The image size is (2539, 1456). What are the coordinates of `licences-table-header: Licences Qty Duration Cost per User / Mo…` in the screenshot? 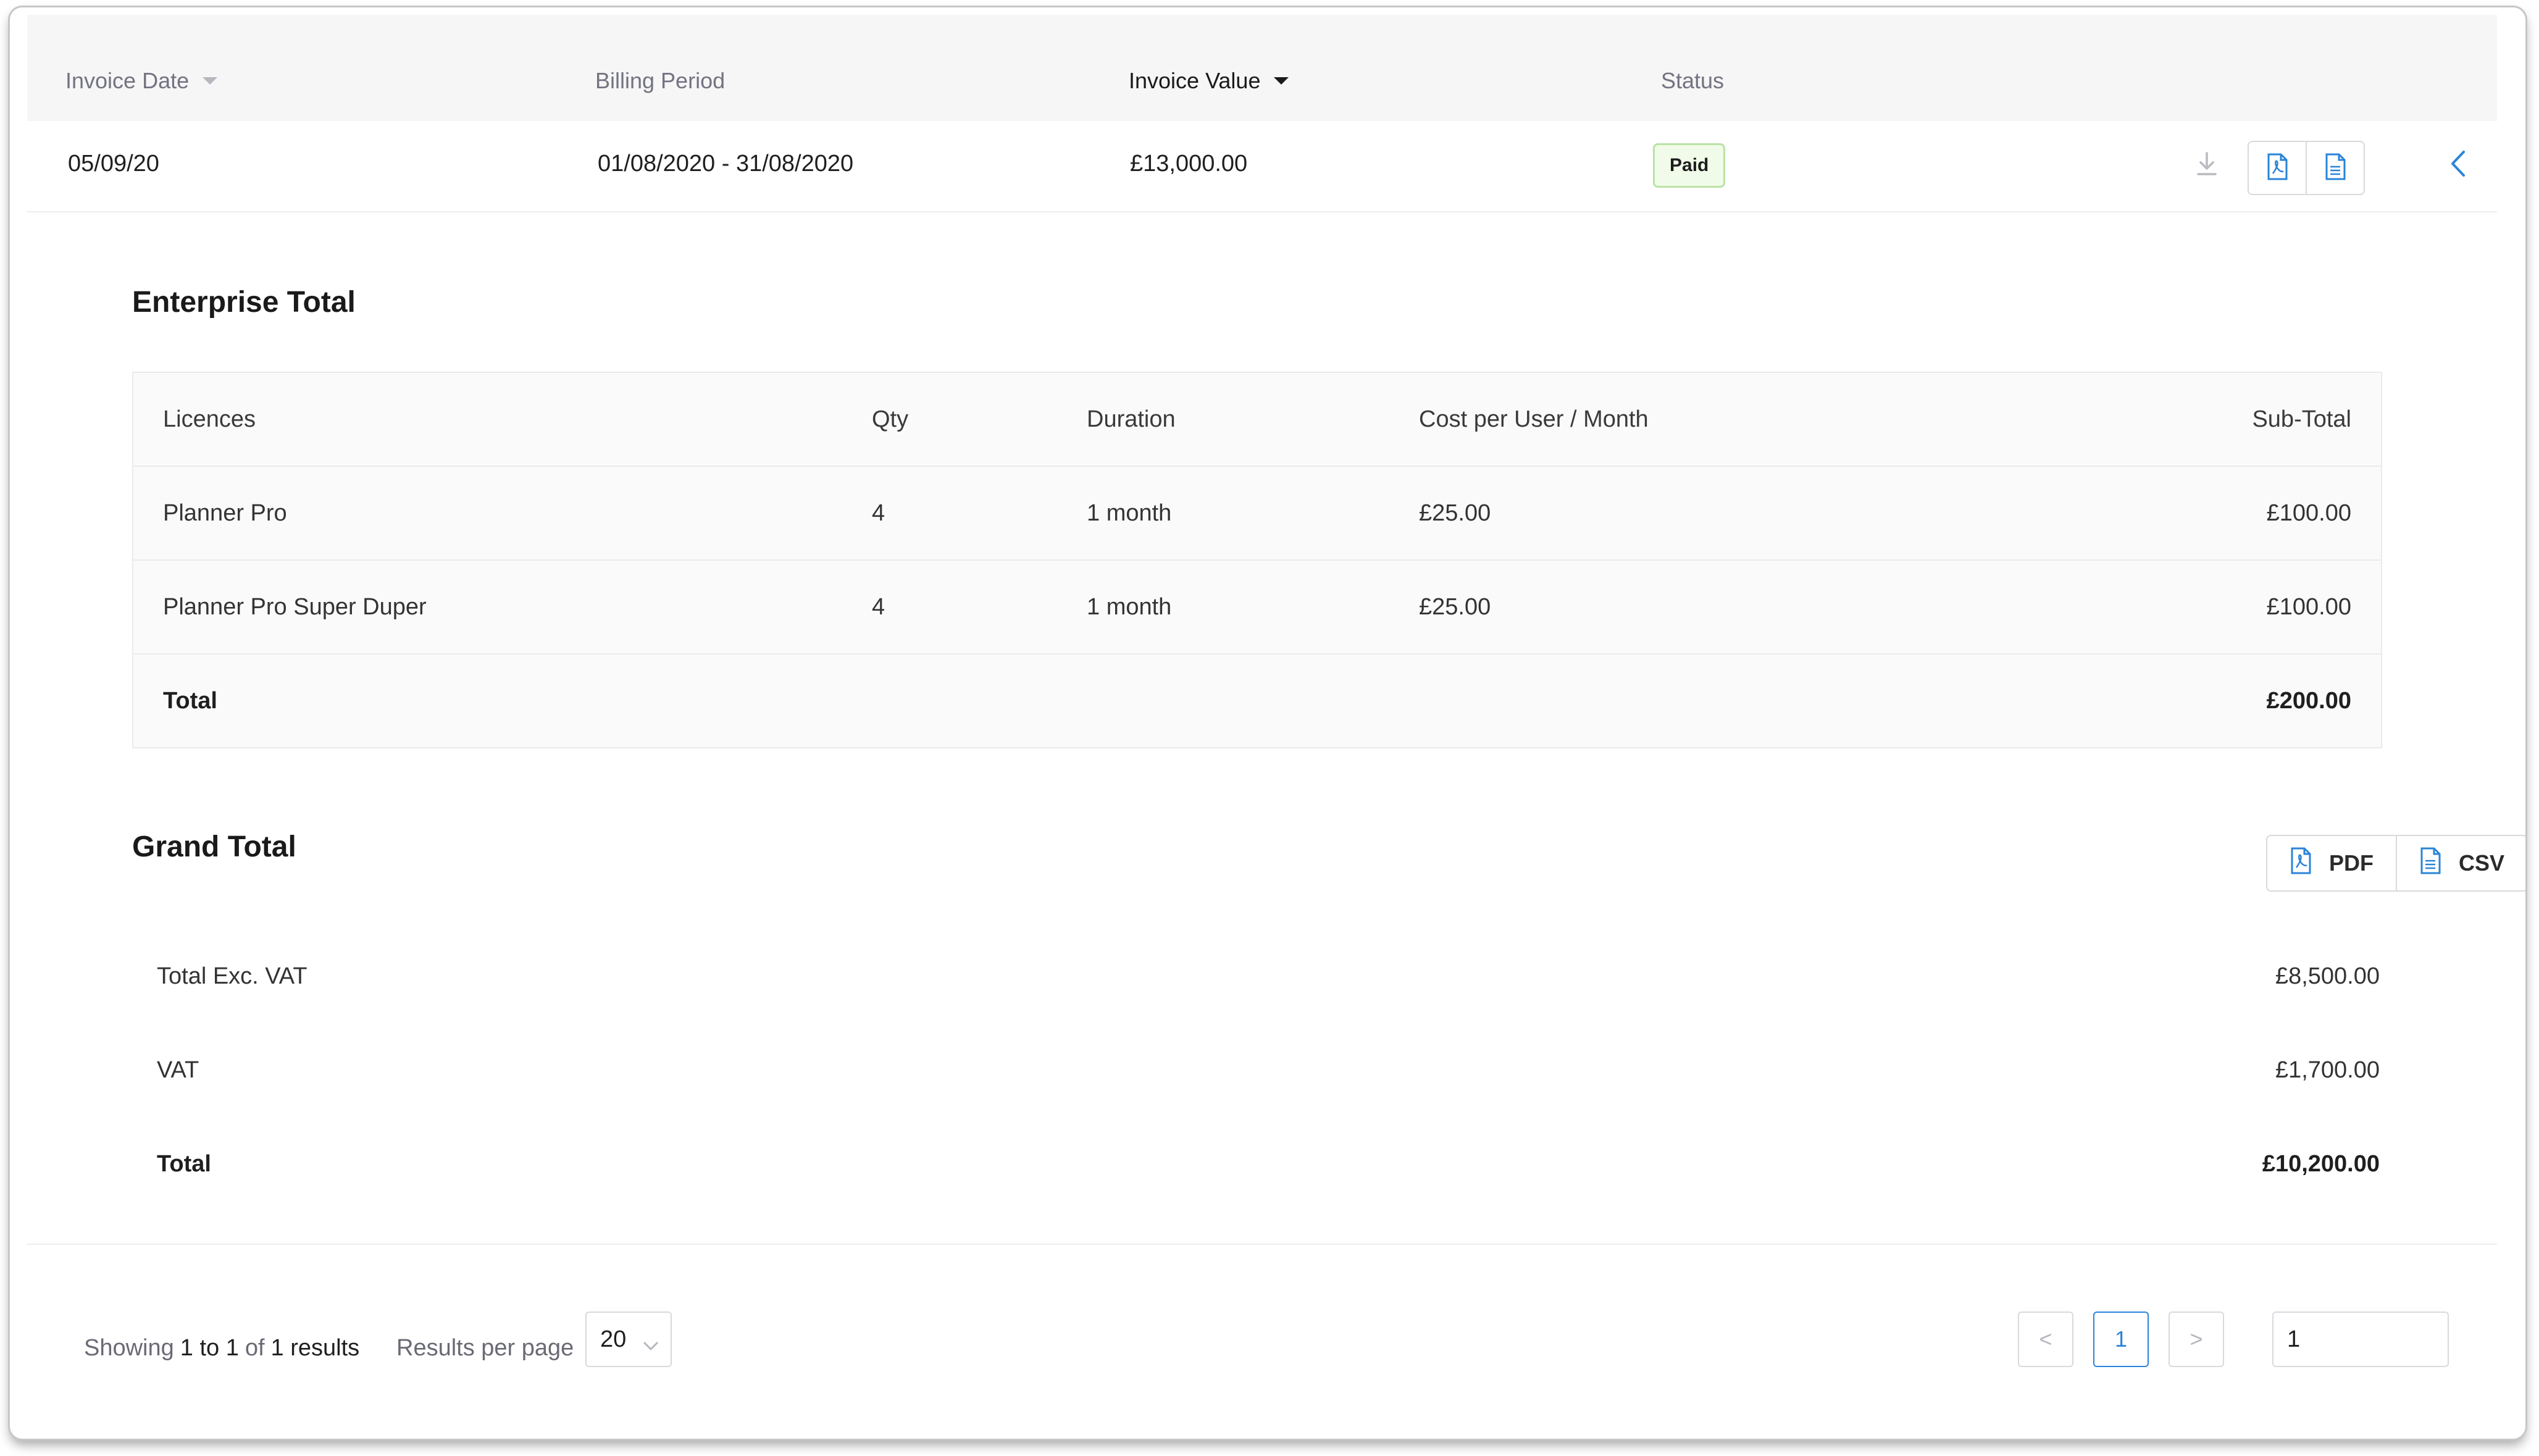 It's located at (1257, 420).